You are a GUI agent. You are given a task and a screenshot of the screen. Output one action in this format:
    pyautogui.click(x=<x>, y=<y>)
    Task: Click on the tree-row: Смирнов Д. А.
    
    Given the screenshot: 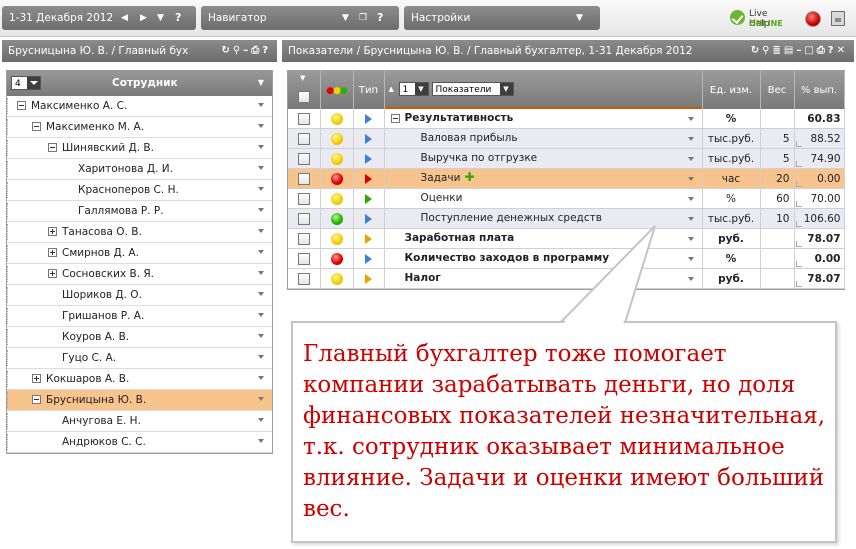 What is the action you would take?
    pyautogui.click(x=139, y=253)
    